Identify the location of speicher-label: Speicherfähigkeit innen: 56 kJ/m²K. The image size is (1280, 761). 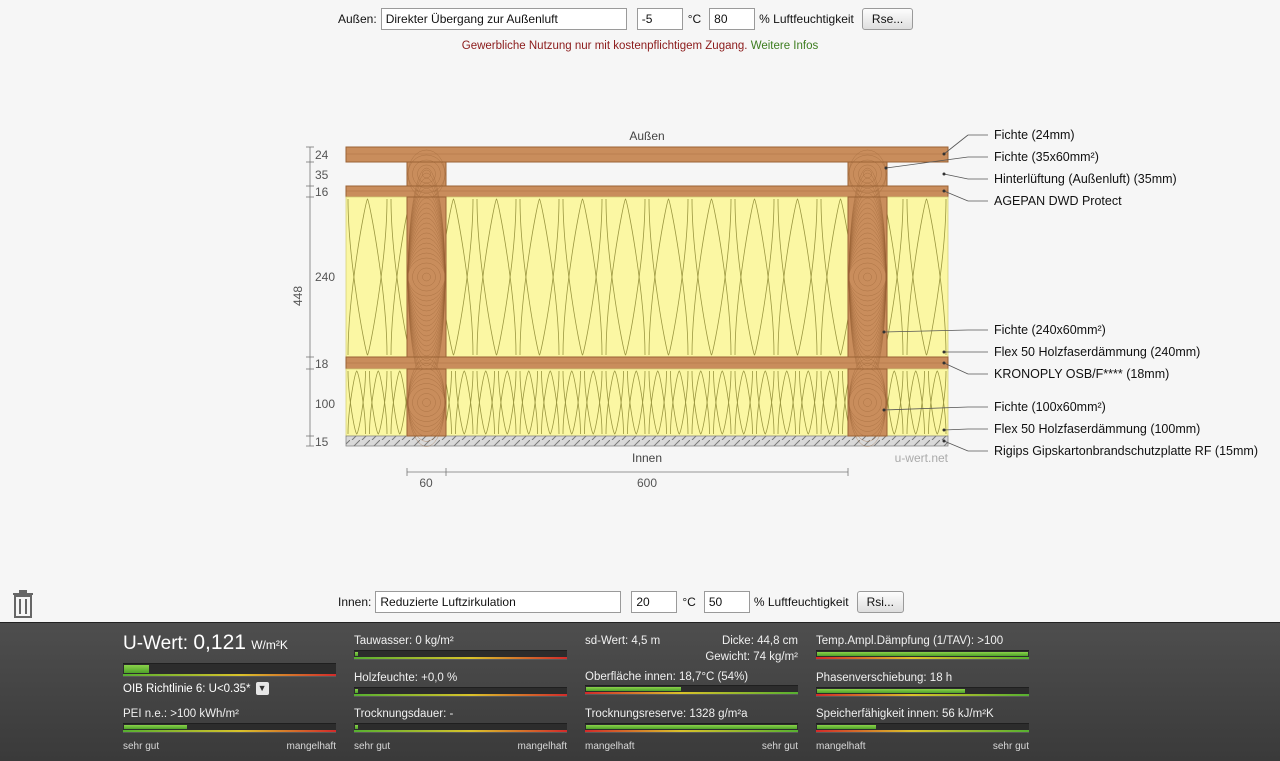
(905, 714).